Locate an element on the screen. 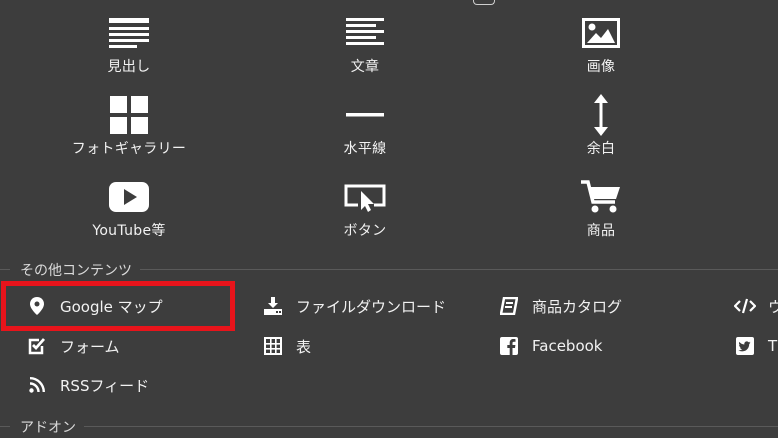 Image resolution: width=778 pixels, height=438 pixels. block-heading: 見出し is located at coordinates (129, 43).